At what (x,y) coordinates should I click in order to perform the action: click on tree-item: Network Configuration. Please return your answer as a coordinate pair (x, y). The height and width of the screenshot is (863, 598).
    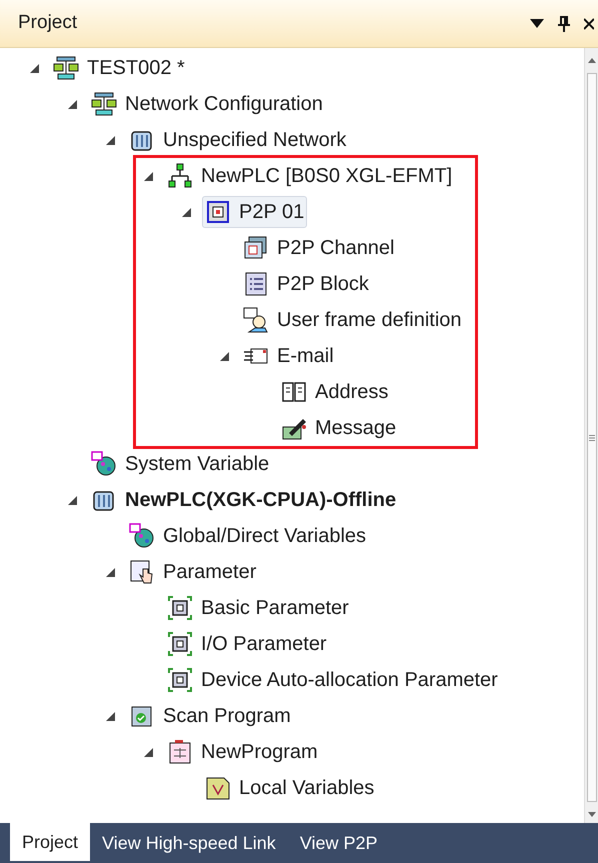
    Looking at the image, I should click on (207, 104).